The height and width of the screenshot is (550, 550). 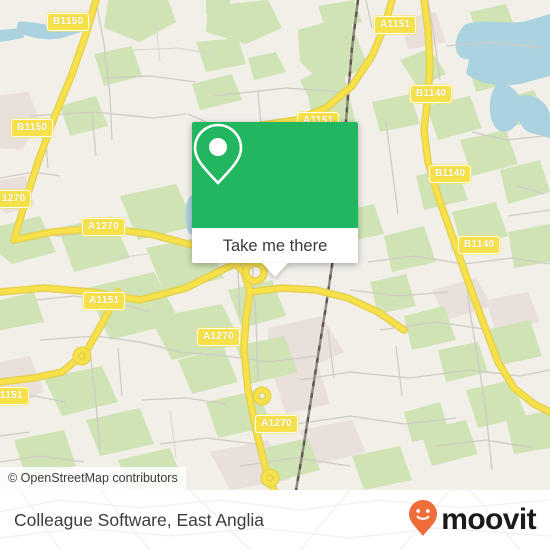 What do you see at coordinates (14, 396) in the screenshot?
I see `road-shield-1151: 1151` at bounding box center [14, 396].